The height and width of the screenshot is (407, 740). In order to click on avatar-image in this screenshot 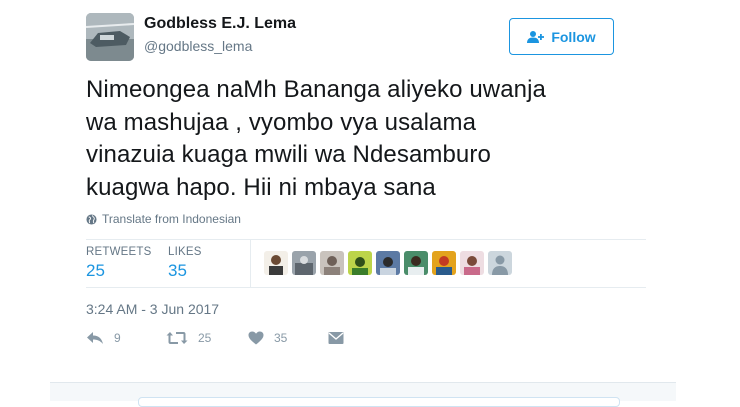, I will do `click(110, 37)`.